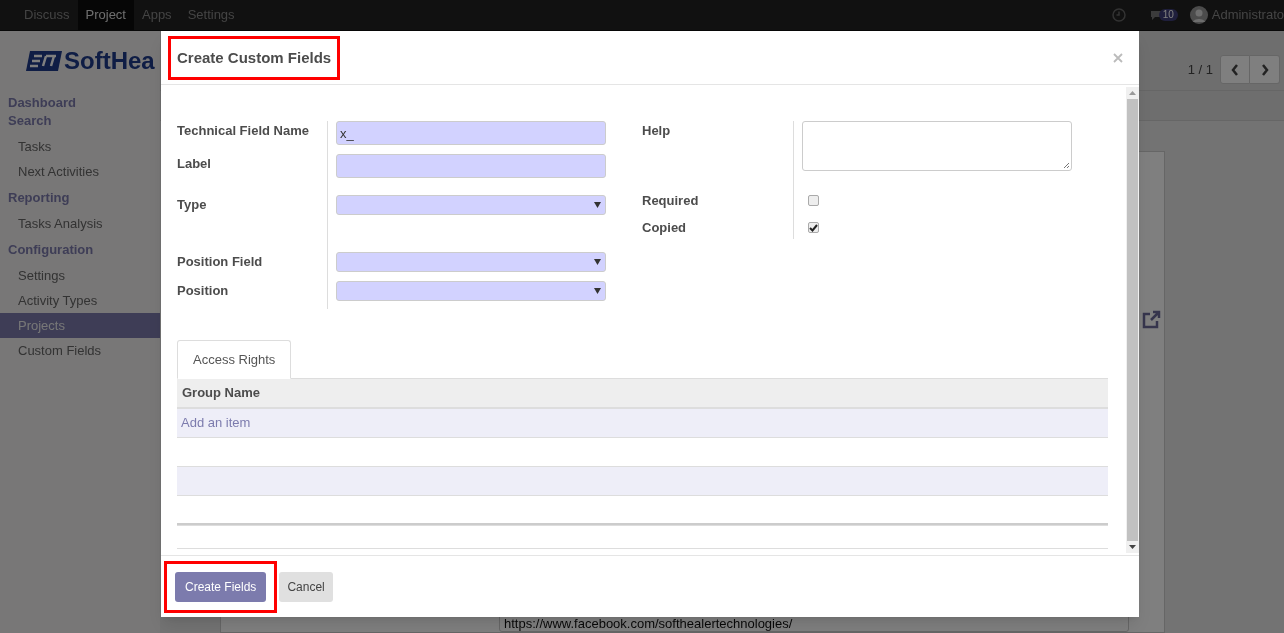 The image size is (1284, 633). Describe the element at coordinates (254, 57) in the screenshot. I see `dialog-title: Create Custom Fields` at that location.